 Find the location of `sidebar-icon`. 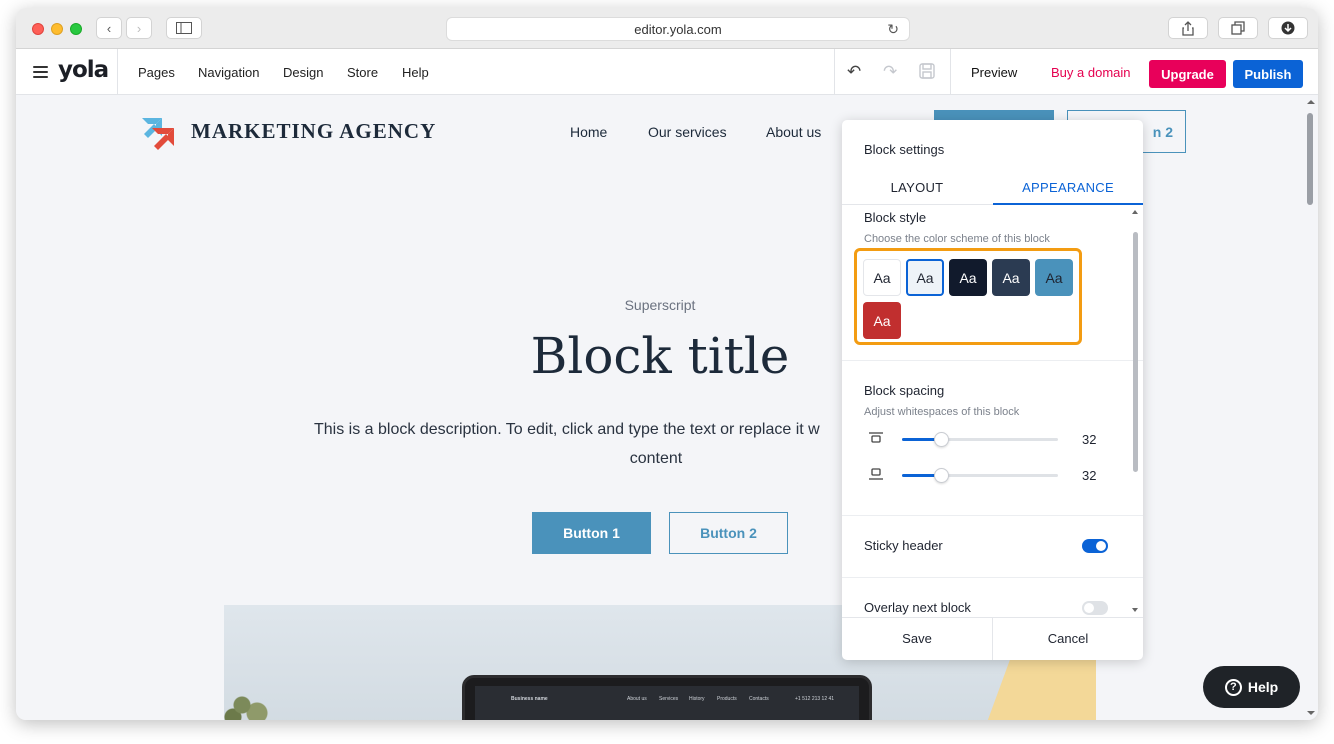

sidebar-icon is located at coordinates (184, 28).